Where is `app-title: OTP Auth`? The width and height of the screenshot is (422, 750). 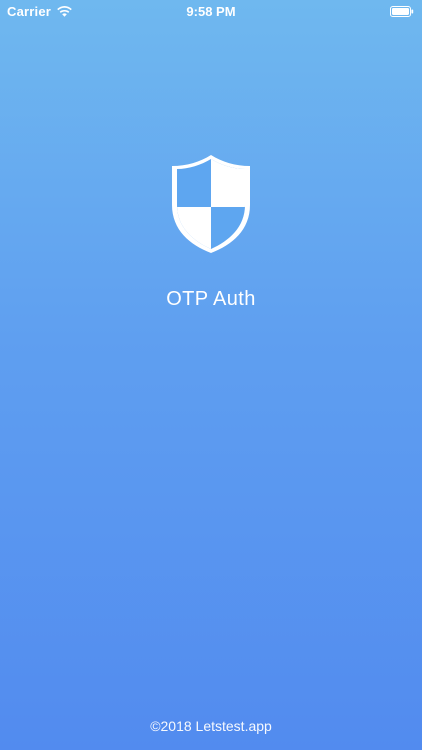
app-title: OTP Auth is located at coordinates (211, 299).